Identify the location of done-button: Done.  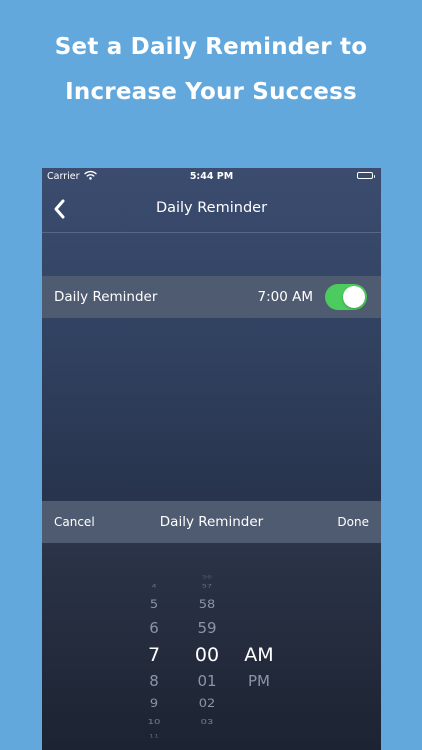
(353, 522).